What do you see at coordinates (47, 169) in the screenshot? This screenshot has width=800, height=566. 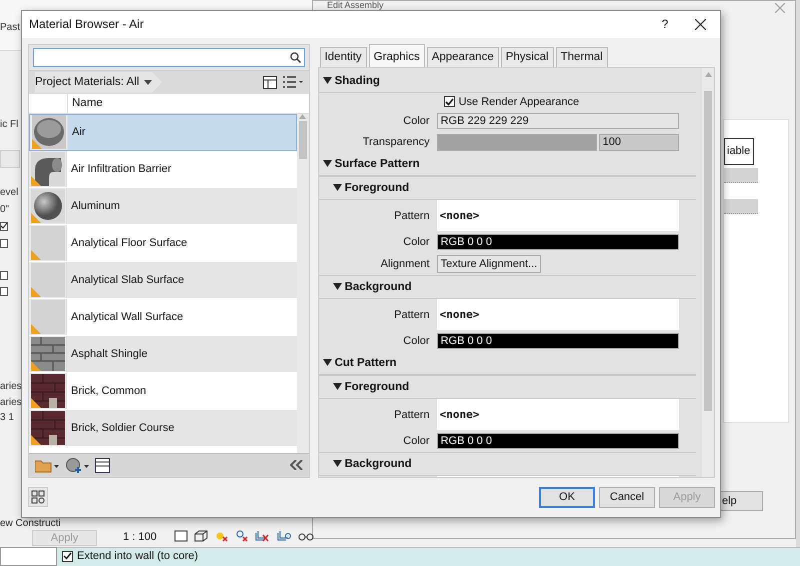 I see `pipe-swatch-icon` at bounding box center [47, 169].